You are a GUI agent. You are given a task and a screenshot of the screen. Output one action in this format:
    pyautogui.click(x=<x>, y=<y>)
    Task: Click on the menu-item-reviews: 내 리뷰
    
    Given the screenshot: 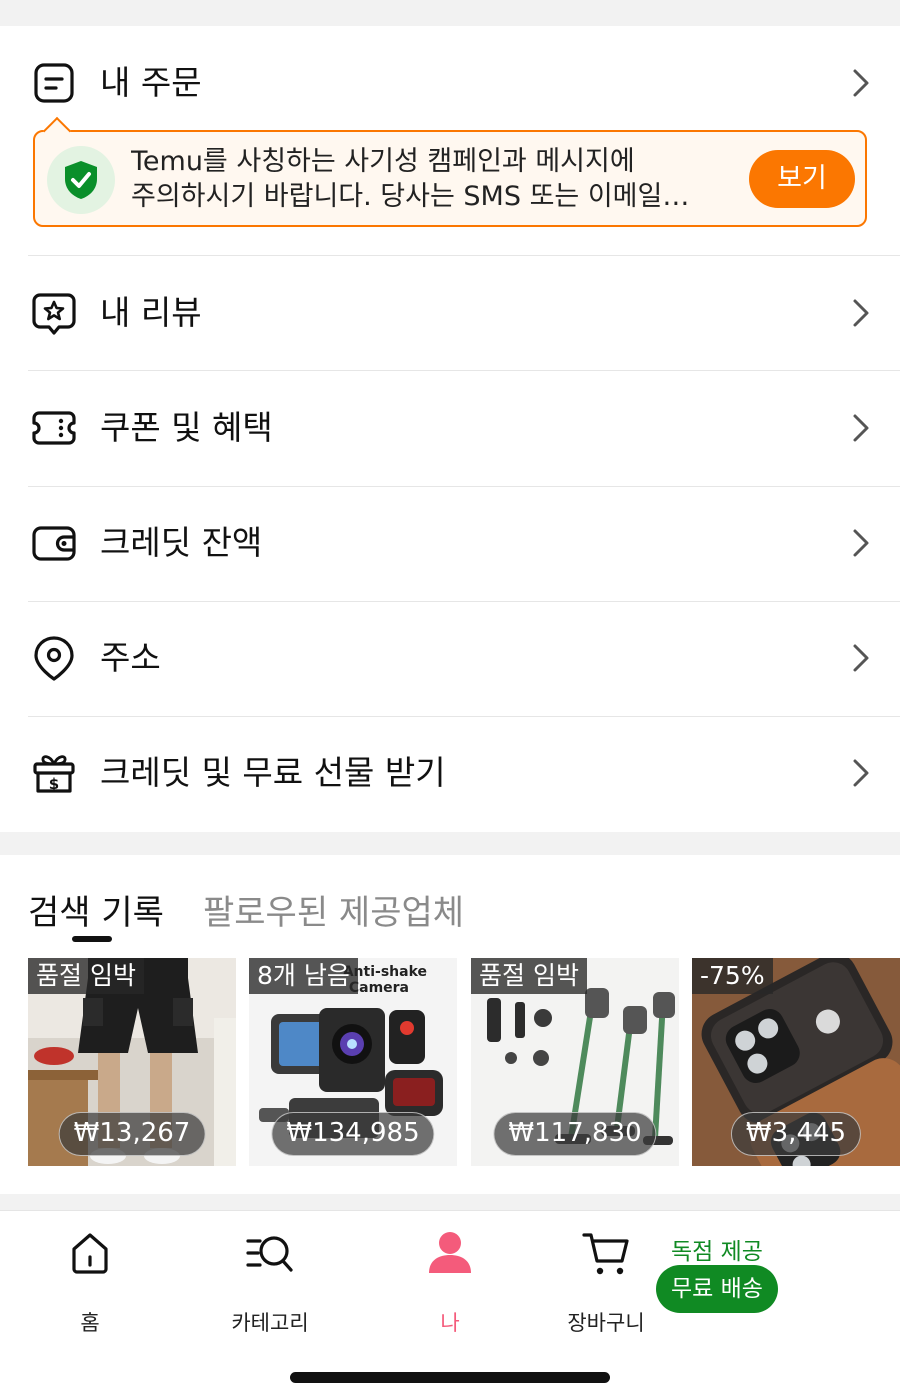 What is the action you would take?
    pyautogui.click(x=450, y=313)
    